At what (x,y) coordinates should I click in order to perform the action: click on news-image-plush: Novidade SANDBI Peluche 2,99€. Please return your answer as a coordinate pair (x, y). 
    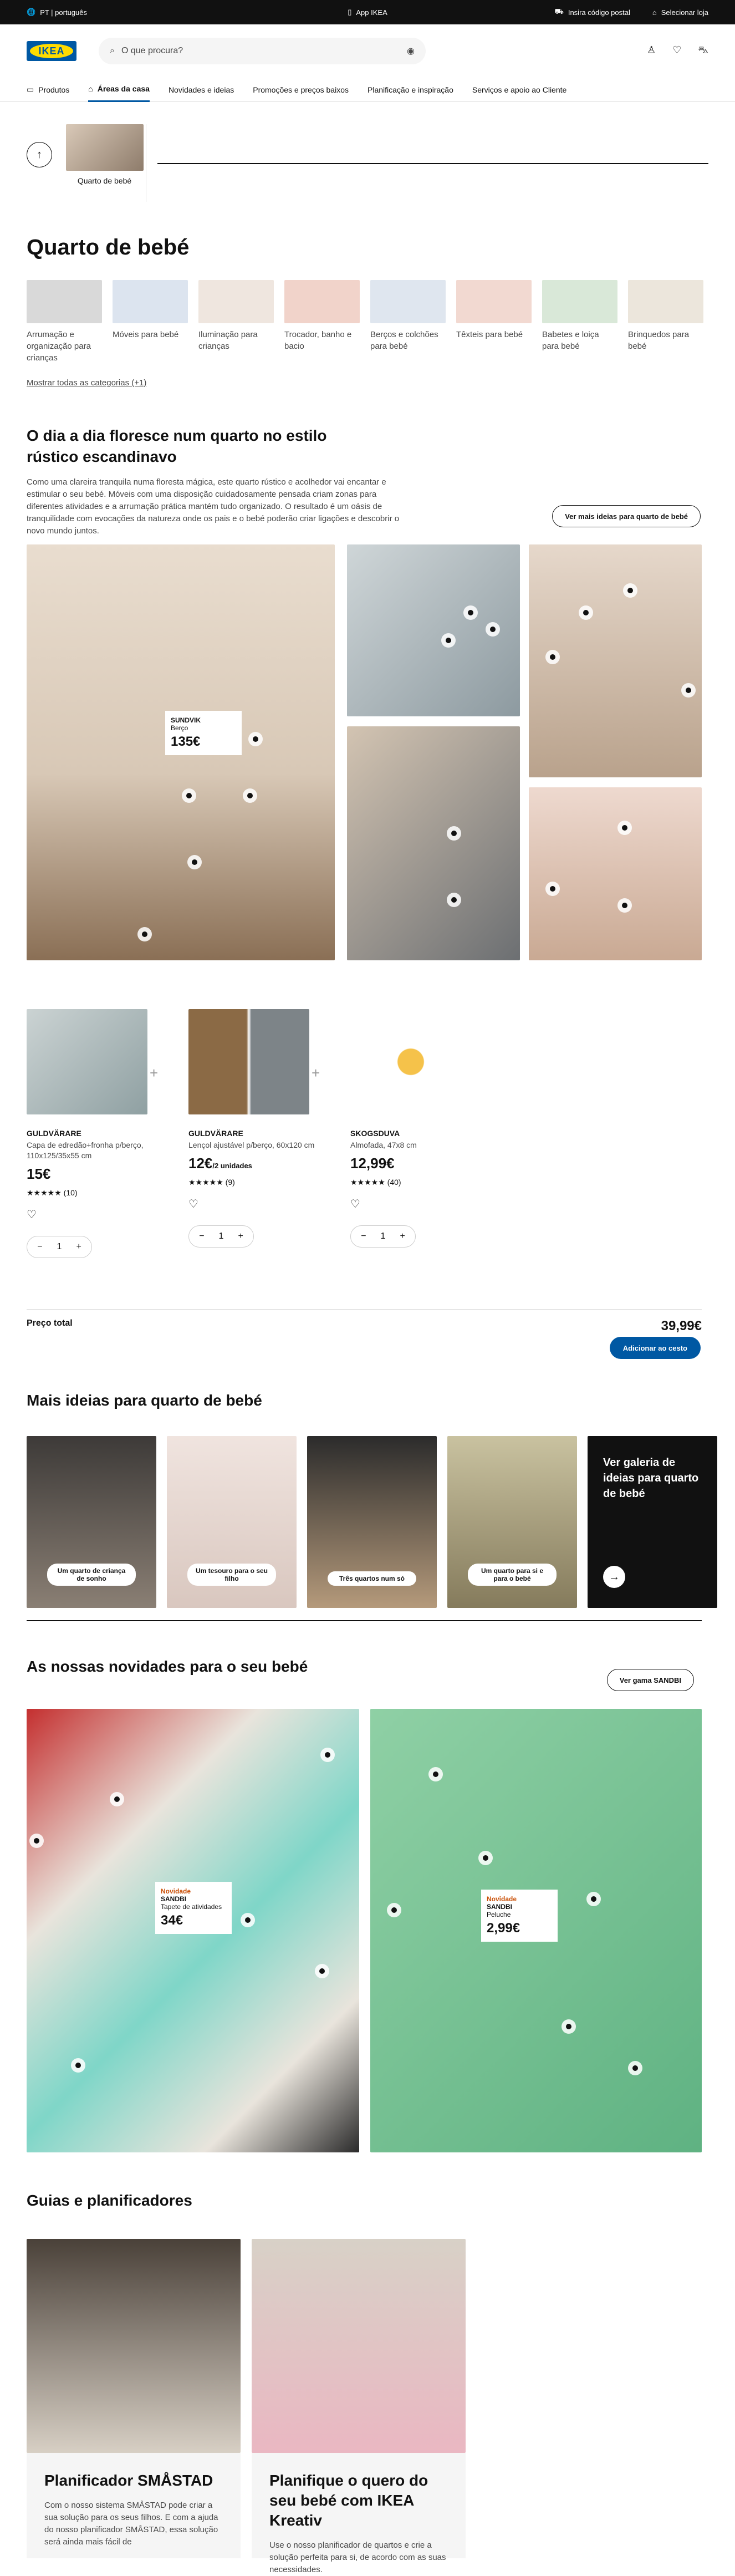
    Looking at the image, I should click on (536, 1931).